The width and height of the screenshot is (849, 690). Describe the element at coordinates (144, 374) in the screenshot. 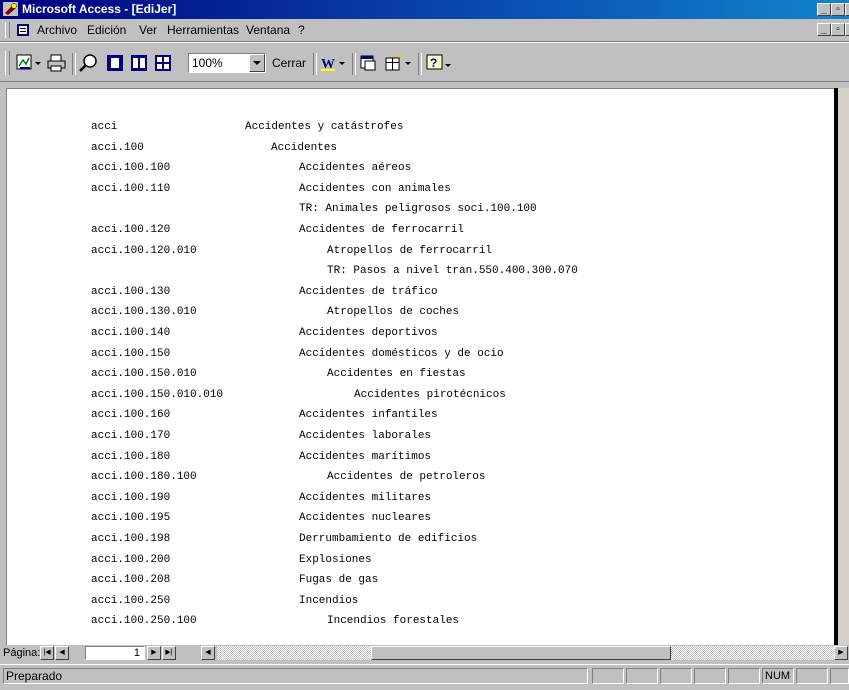

I see `report-code: acci.100.150.010` at that location.